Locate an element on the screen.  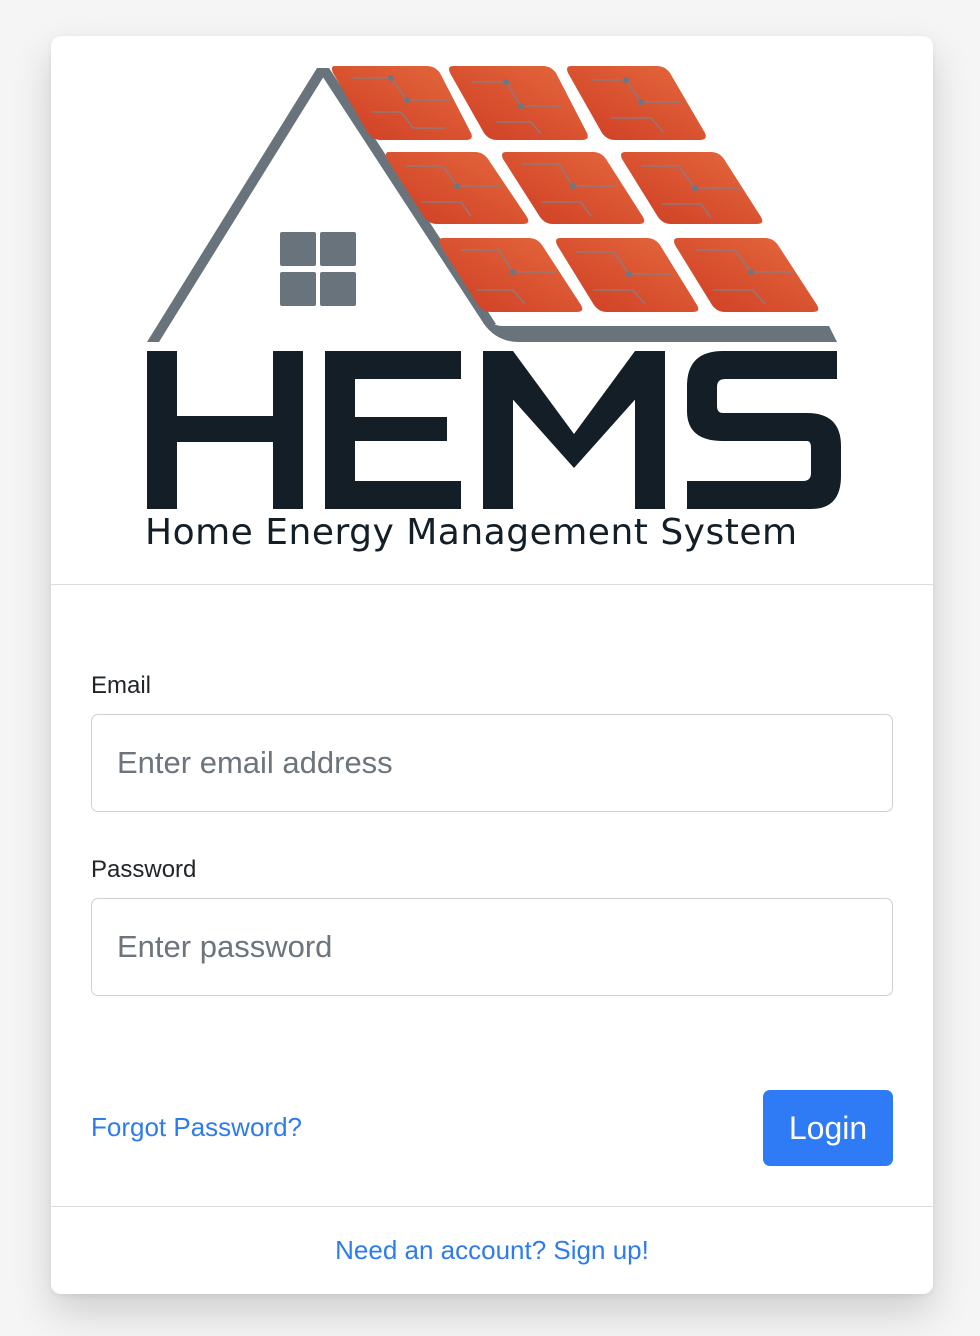
card-footer: Need an account? Sign up! is located at coordinates (492, 1250).